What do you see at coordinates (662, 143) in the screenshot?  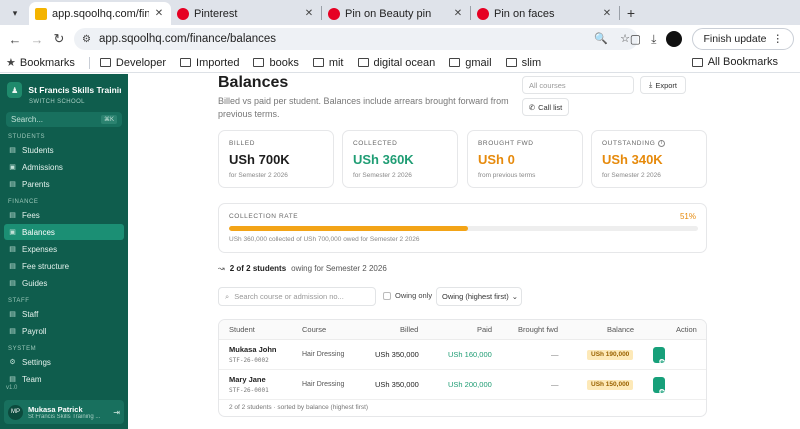 I see `info-icon: i` at bounding box center [662, 143].